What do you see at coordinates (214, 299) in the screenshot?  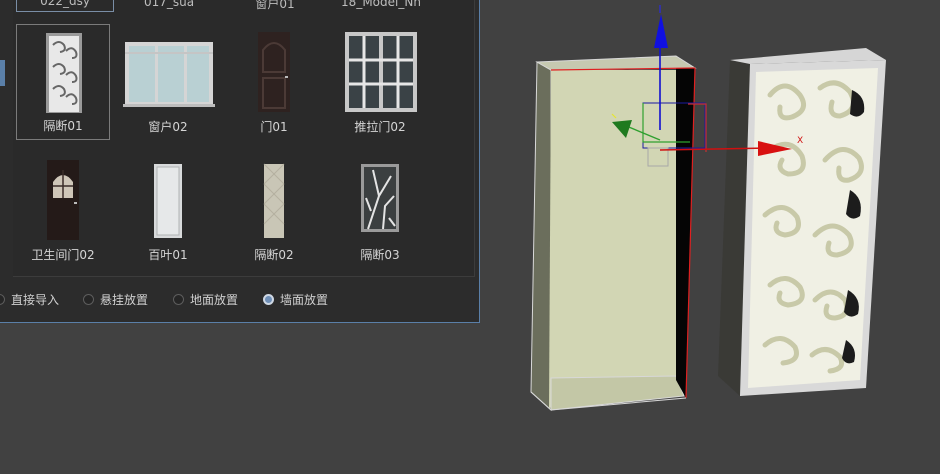 I see `radio-label: 地面放置` at bounding box center [214, 299].